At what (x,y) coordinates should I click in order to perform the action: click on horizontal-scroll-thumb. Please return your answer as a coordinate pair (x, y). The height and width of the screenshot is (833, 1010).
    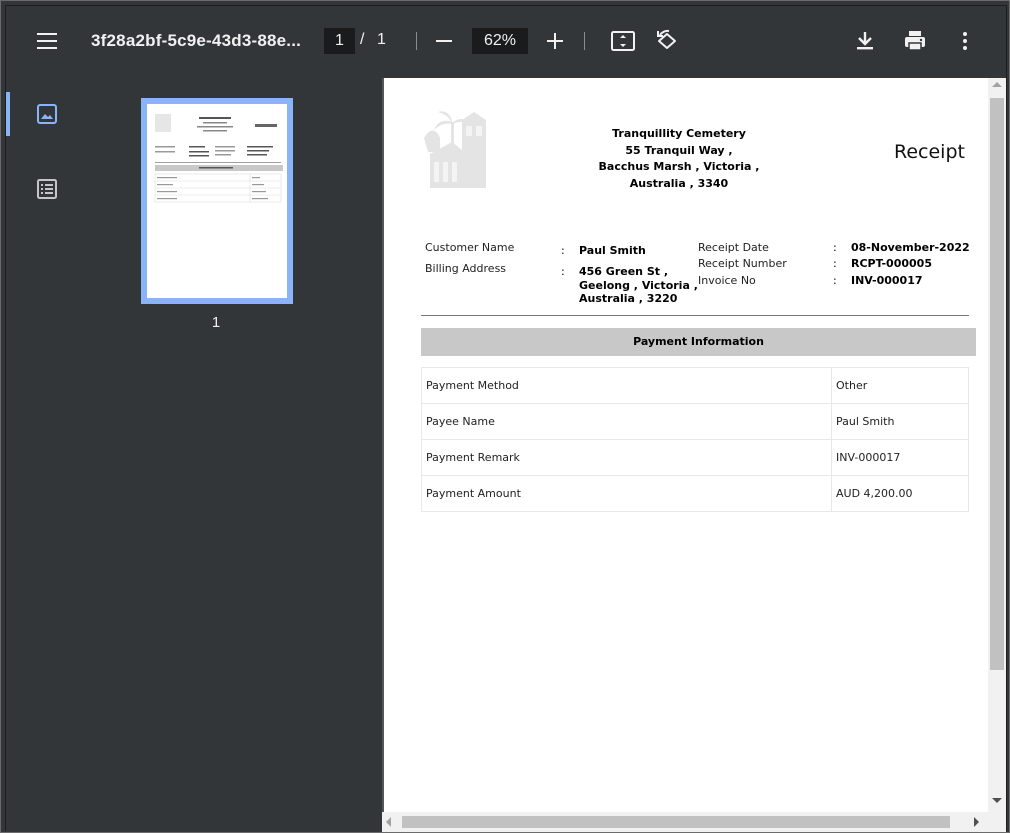
    Looking at the image, I should click on (676, 822).